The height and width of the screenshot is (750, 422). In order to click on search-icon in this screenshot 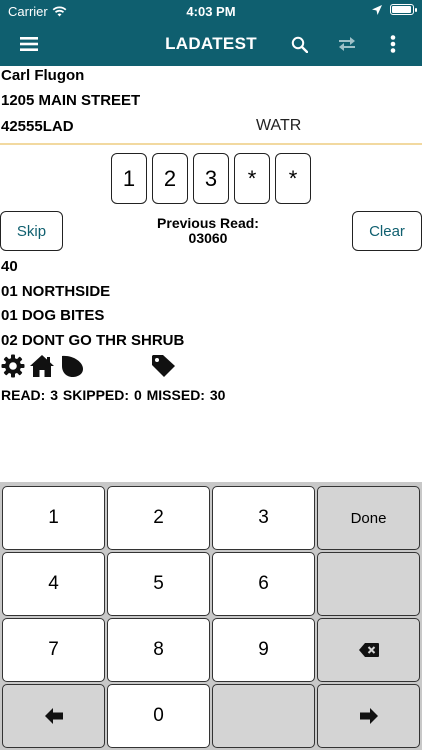, I will do `click(299, 44)`.